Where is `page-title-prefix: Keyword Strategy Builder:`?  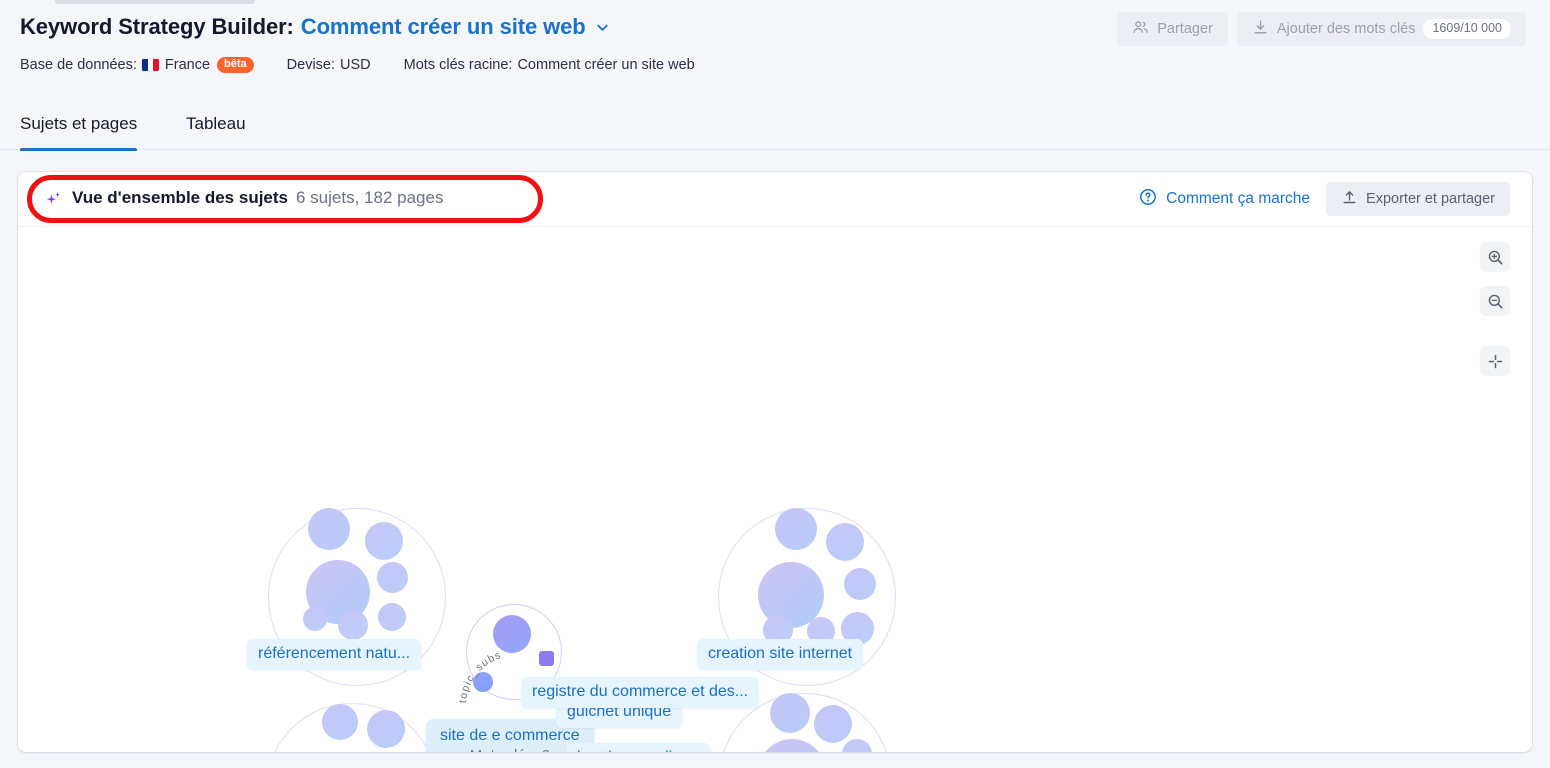
page-title-prefix: Keyword Strategy Builder: is located at coordinates (157, 26).